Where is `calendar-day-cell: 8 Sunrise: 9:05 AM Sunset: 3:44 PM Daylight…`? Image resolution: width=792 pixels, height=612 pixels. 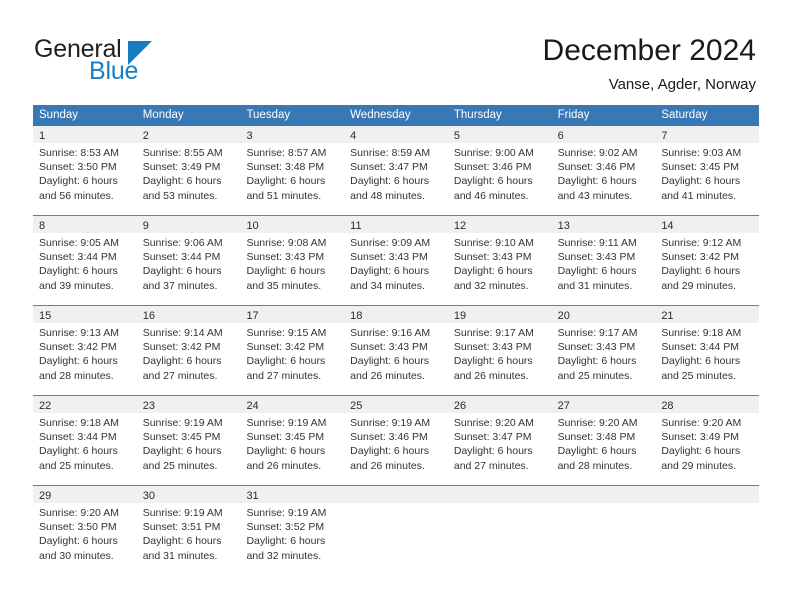 calendar-day-cell: 8 Sunrise: 9:05 AM Sunset: 3:44 PM Daylight… is located at coordinates (85, 260).